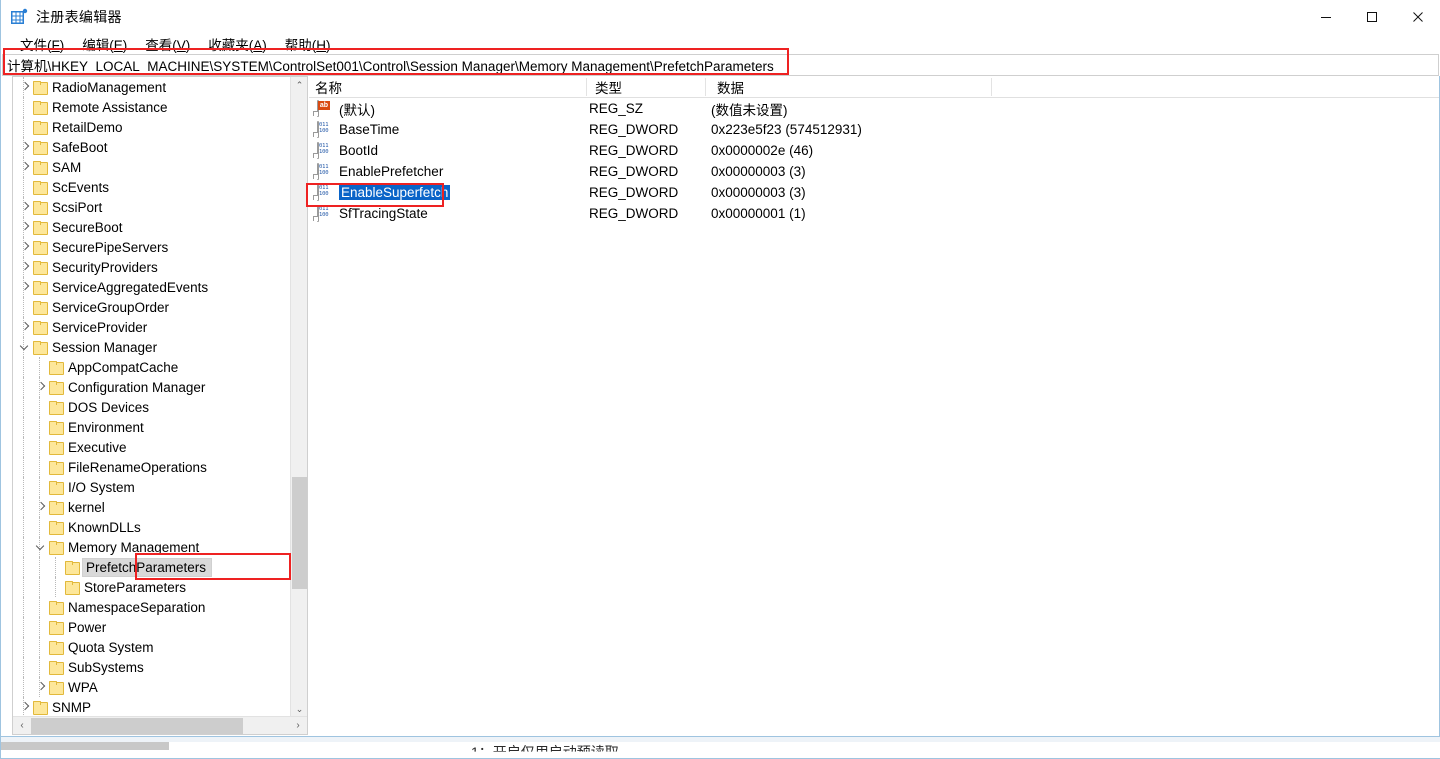 The width and height of the screenshot is (1440, 759). Describe the element at coordinates (299, 85) in the screenshot. I see `tree-scroll-up-icon: ⌃` at that location.